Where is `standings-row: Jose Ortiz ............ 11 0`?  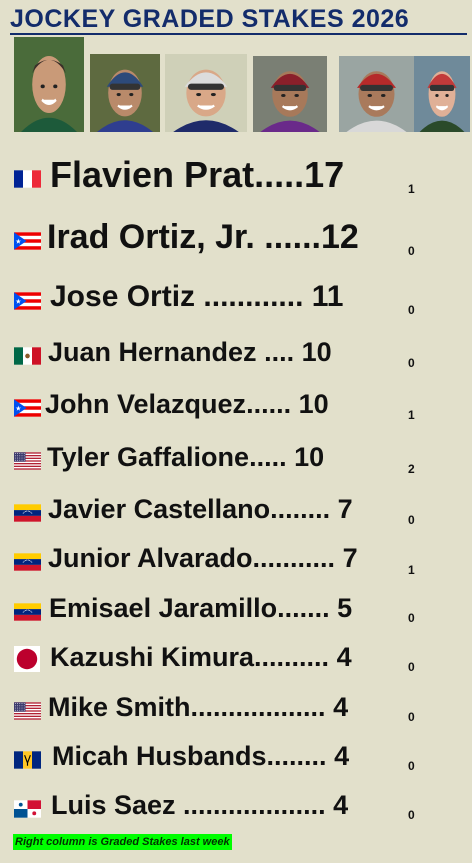
standings-row: Jose Ortiz ............ 11 0 is located at coordinates (236, 307).